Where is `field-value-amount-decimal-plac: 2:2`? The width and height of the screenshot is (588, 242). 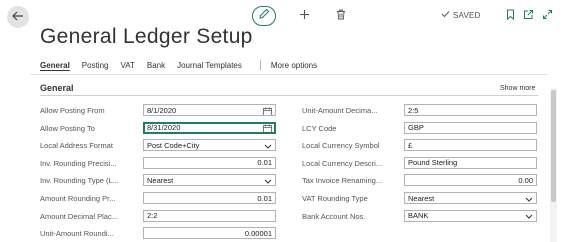
field-value-amount-decimal-plac: 2:2 is located at coordinates (152, 216).